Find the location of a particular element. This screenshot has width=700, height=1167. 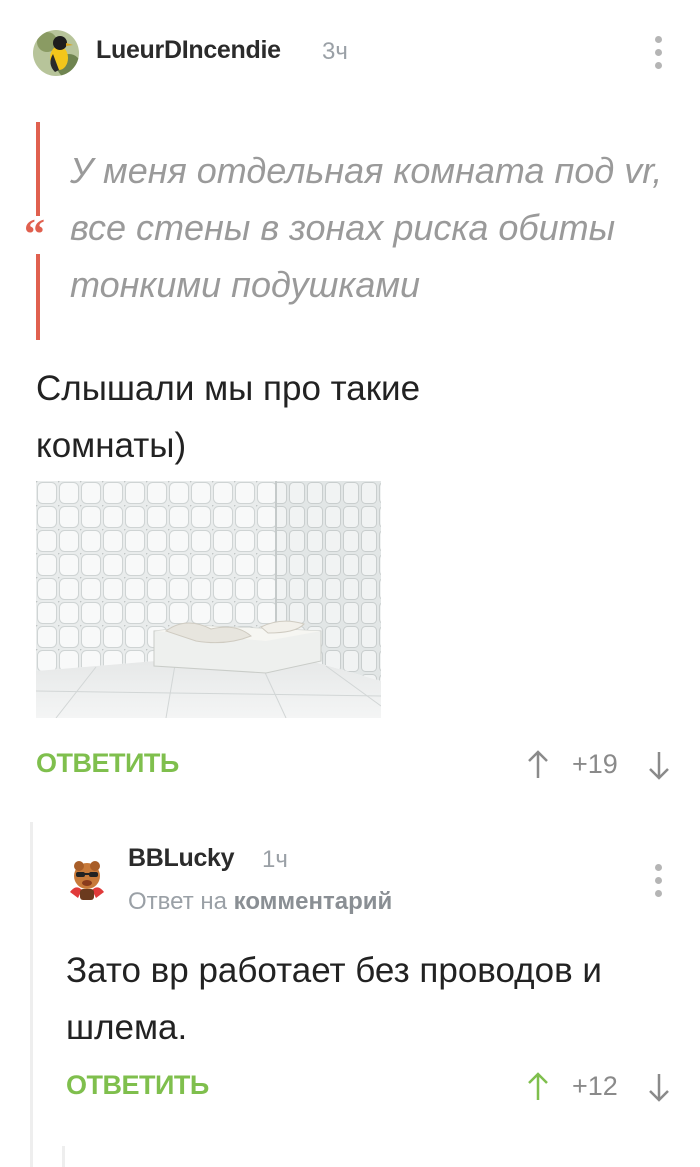

username: BBLucky is located at coordinates (181, 858).